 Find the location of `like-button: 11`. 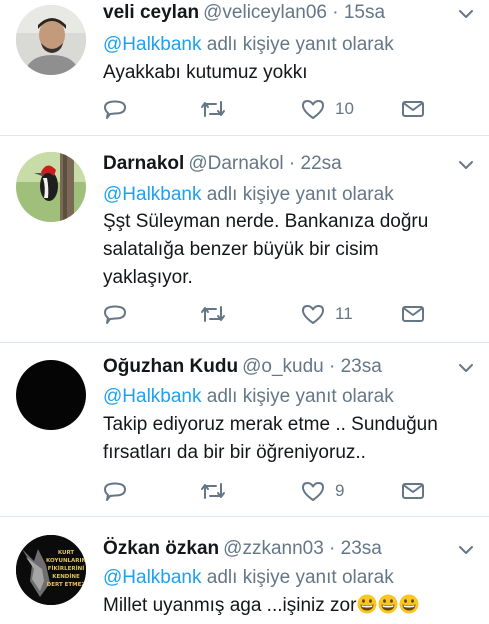

like-button: 11 is located at coordinates (327, 314).